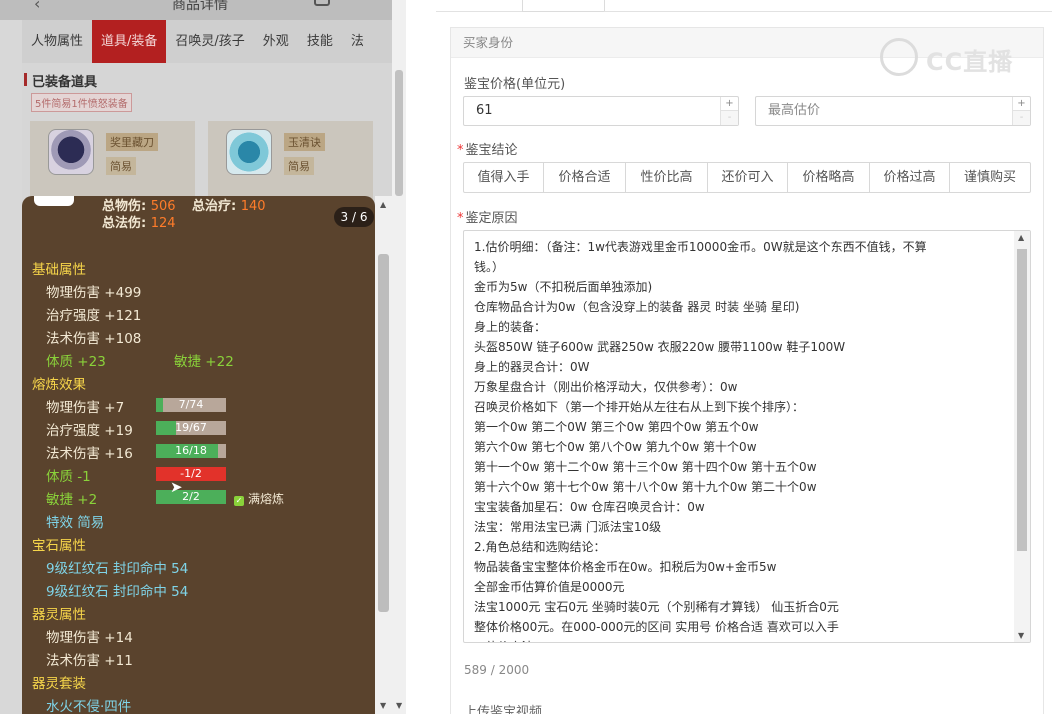  I want to click on price-value: 61, so click(484, 110).